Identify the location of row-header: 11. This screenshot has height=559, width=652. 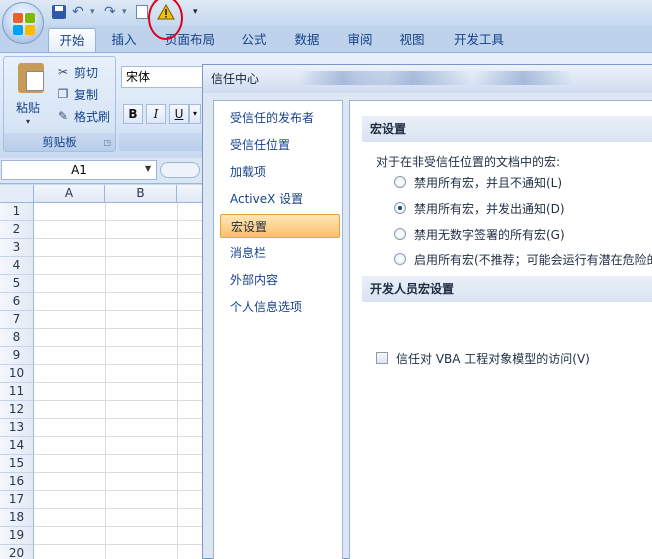
(17, 392).